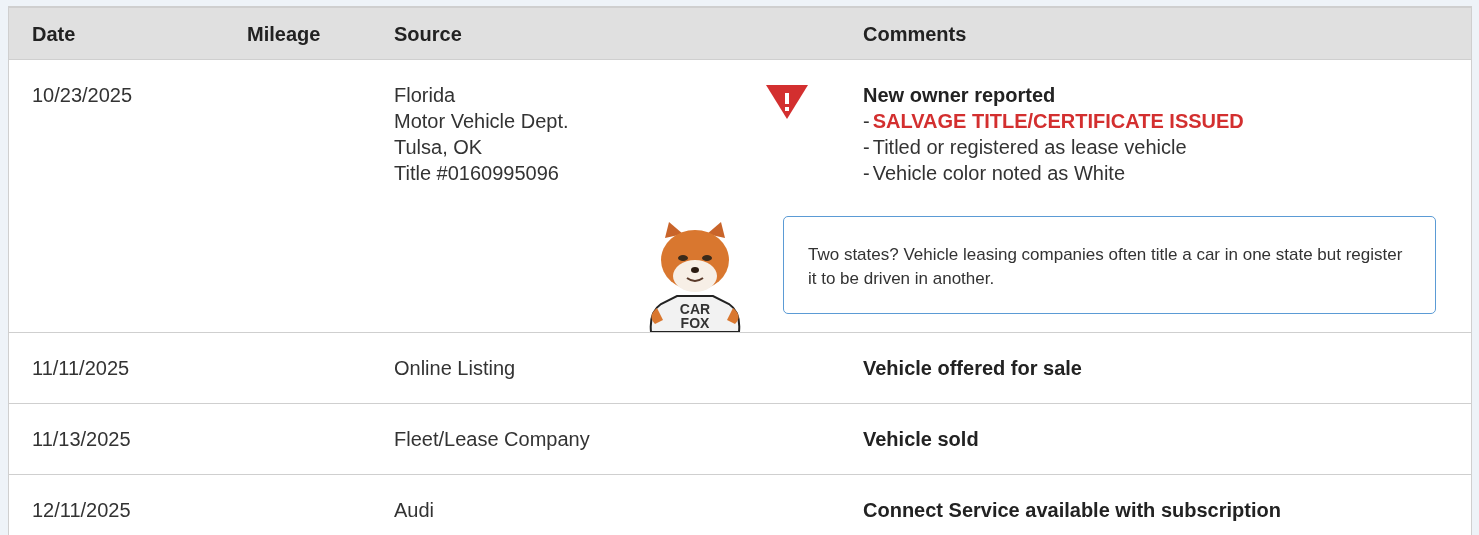 This screenshot has width=1479, height=535. Describe the element at coordinates (425, 95) in the screenshot. I see `source-line: Florida` at that location.